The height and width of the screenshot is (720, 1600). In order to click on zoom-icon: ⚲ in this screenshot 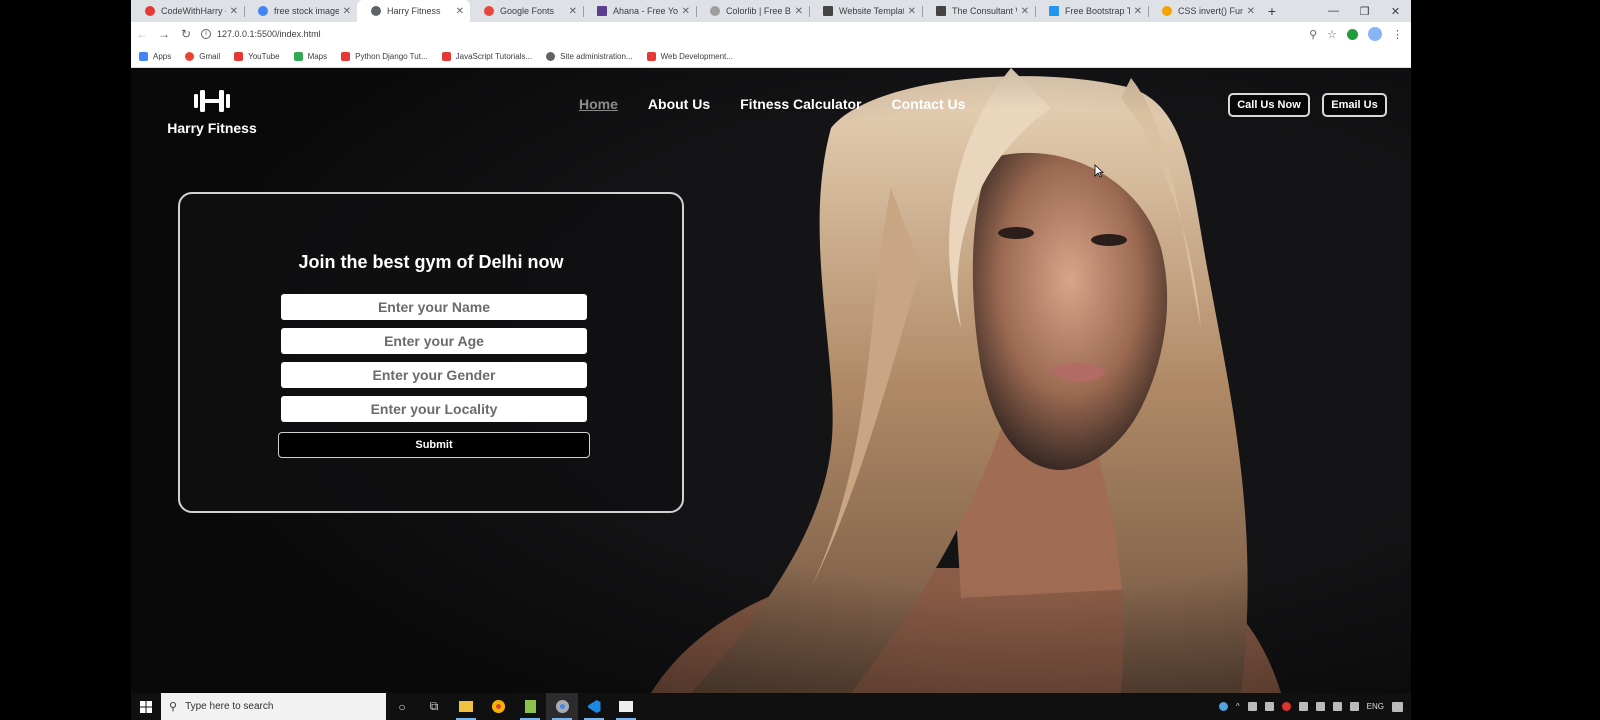, I will do `click(1313, 34)`.